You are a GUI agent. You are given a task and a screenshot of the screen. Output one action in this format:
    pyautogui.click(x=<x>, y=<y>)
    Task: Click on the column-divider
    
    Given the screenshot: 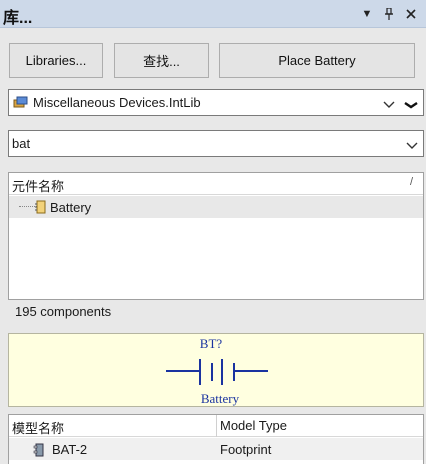 What is the action you would take?
    pyautogui.click(x=216, y=426)
    